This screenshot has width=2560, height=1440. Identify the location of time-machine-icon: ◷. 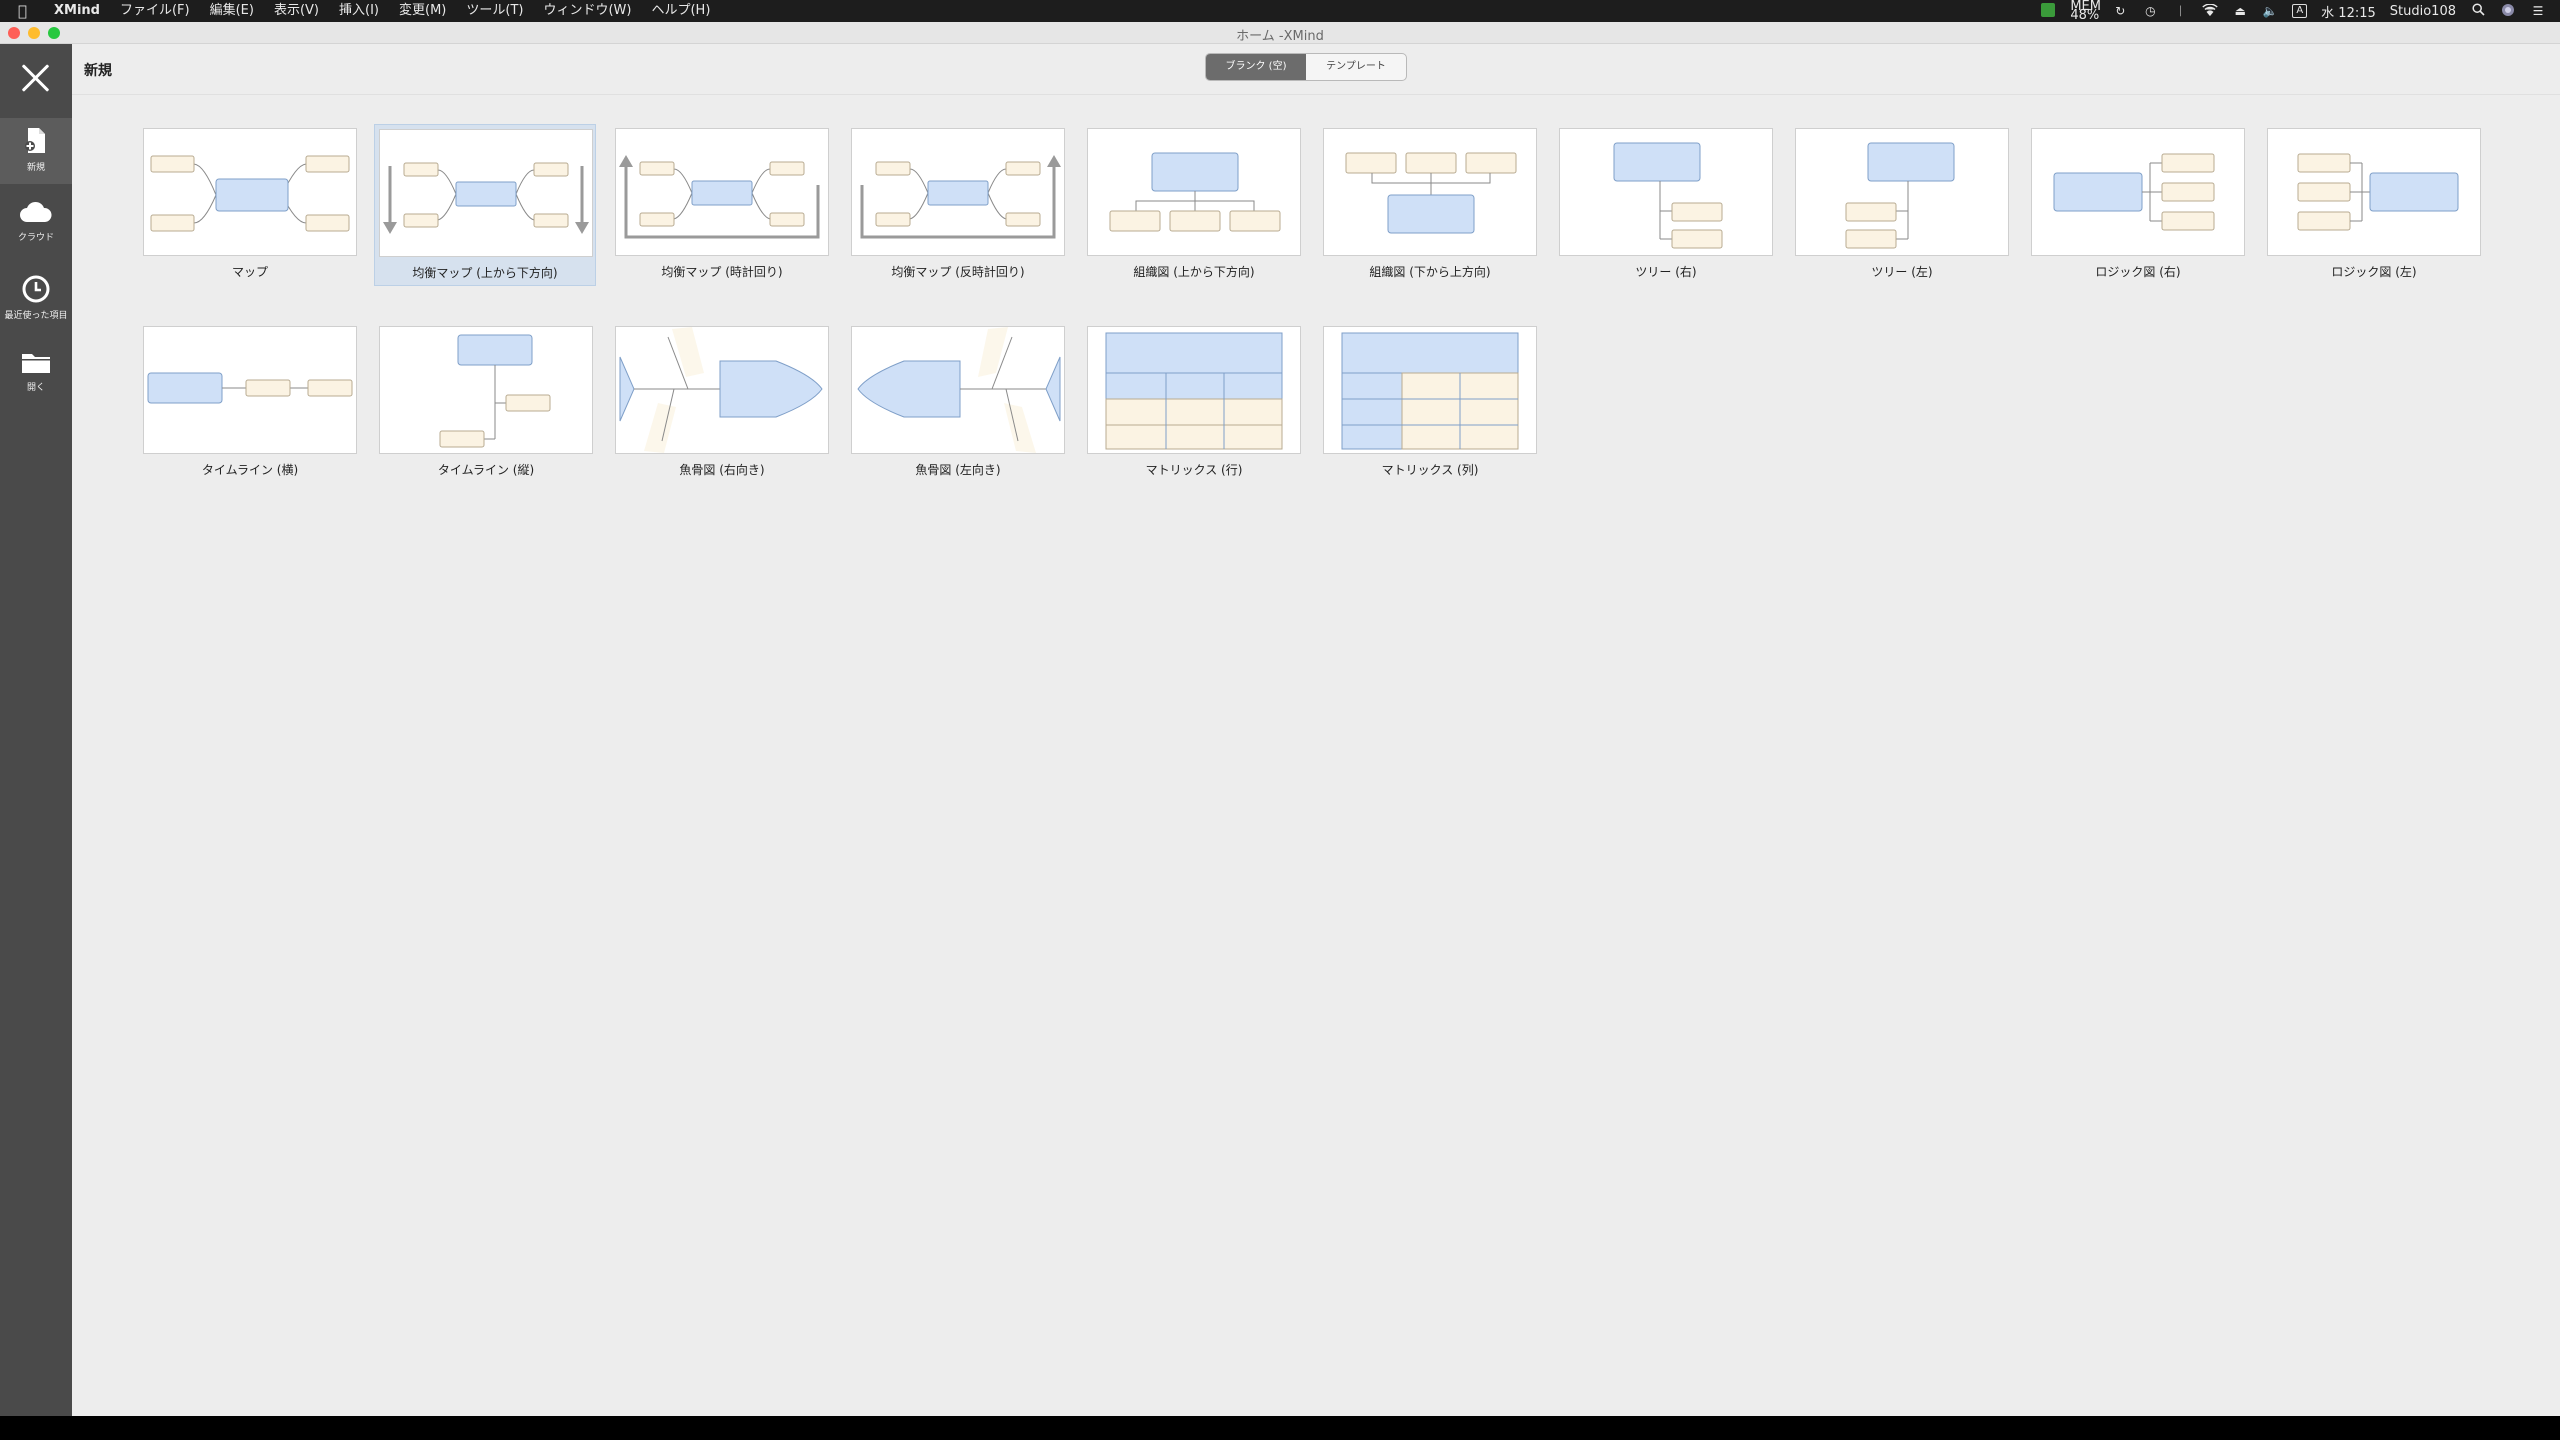
(2150, 11).